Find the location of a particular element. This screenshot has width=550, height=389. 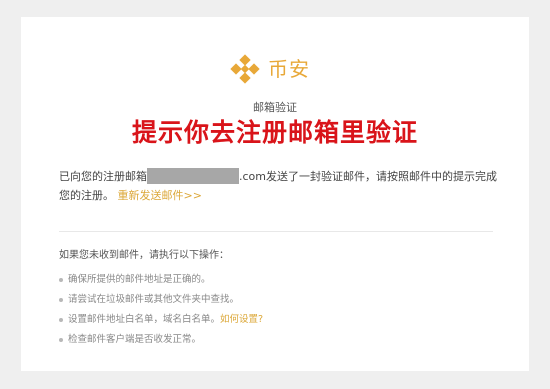

list-item: 请尝试在垃圾邮件或其他文件夹中查找。 is located at coordinates (161, 300).